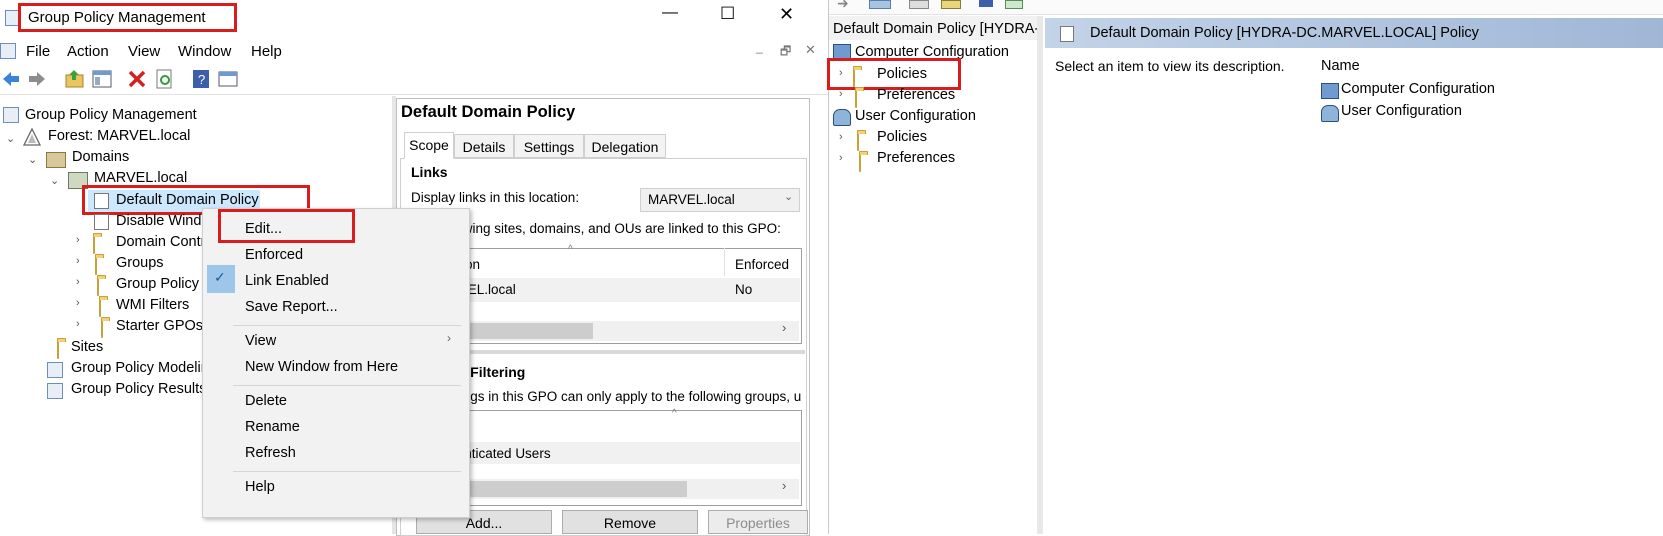 This screenshot has height=536, width=1663. I want to click on highlight-edit, so click(286, 226).